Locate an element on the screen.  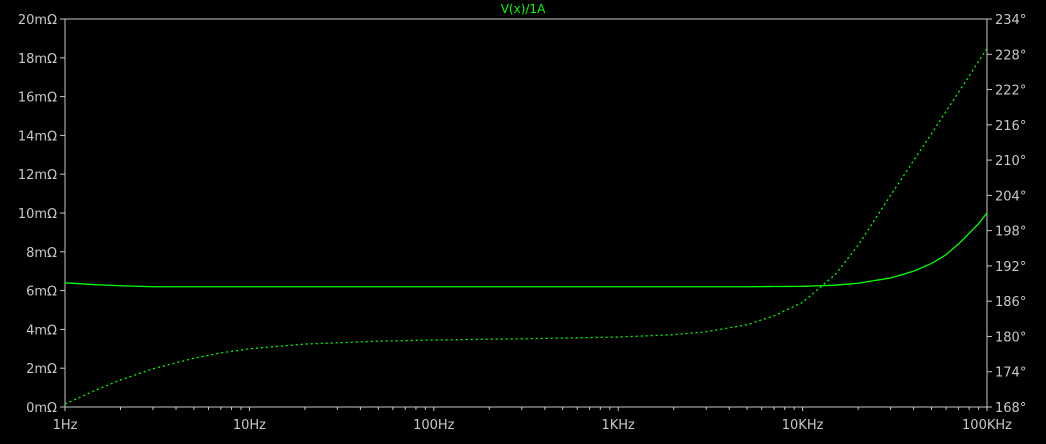
y-left-tick-label: 12mΩ is located at coordinates (37, 175).